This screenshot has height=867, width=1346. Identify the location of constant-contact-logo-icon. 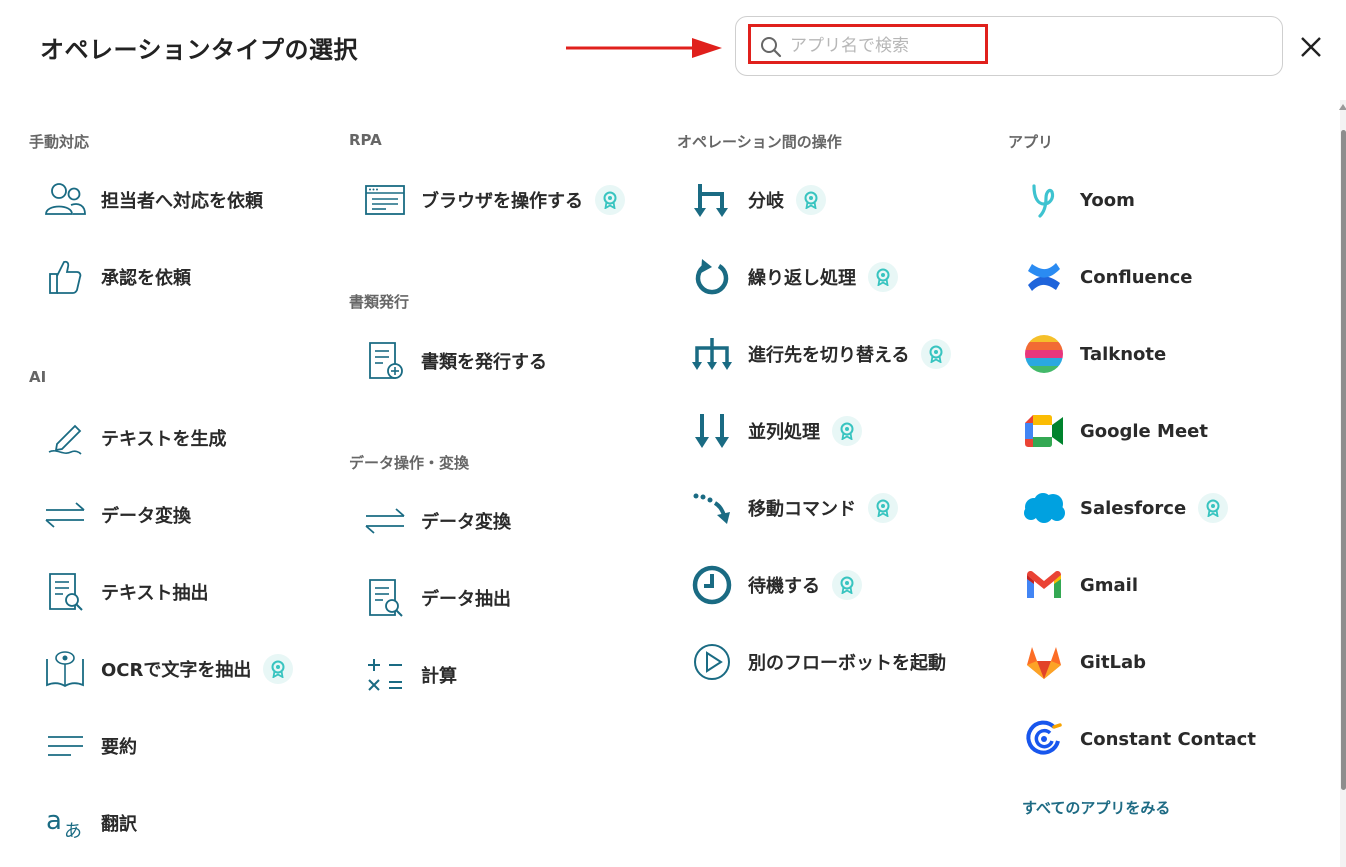
(1044, 737).